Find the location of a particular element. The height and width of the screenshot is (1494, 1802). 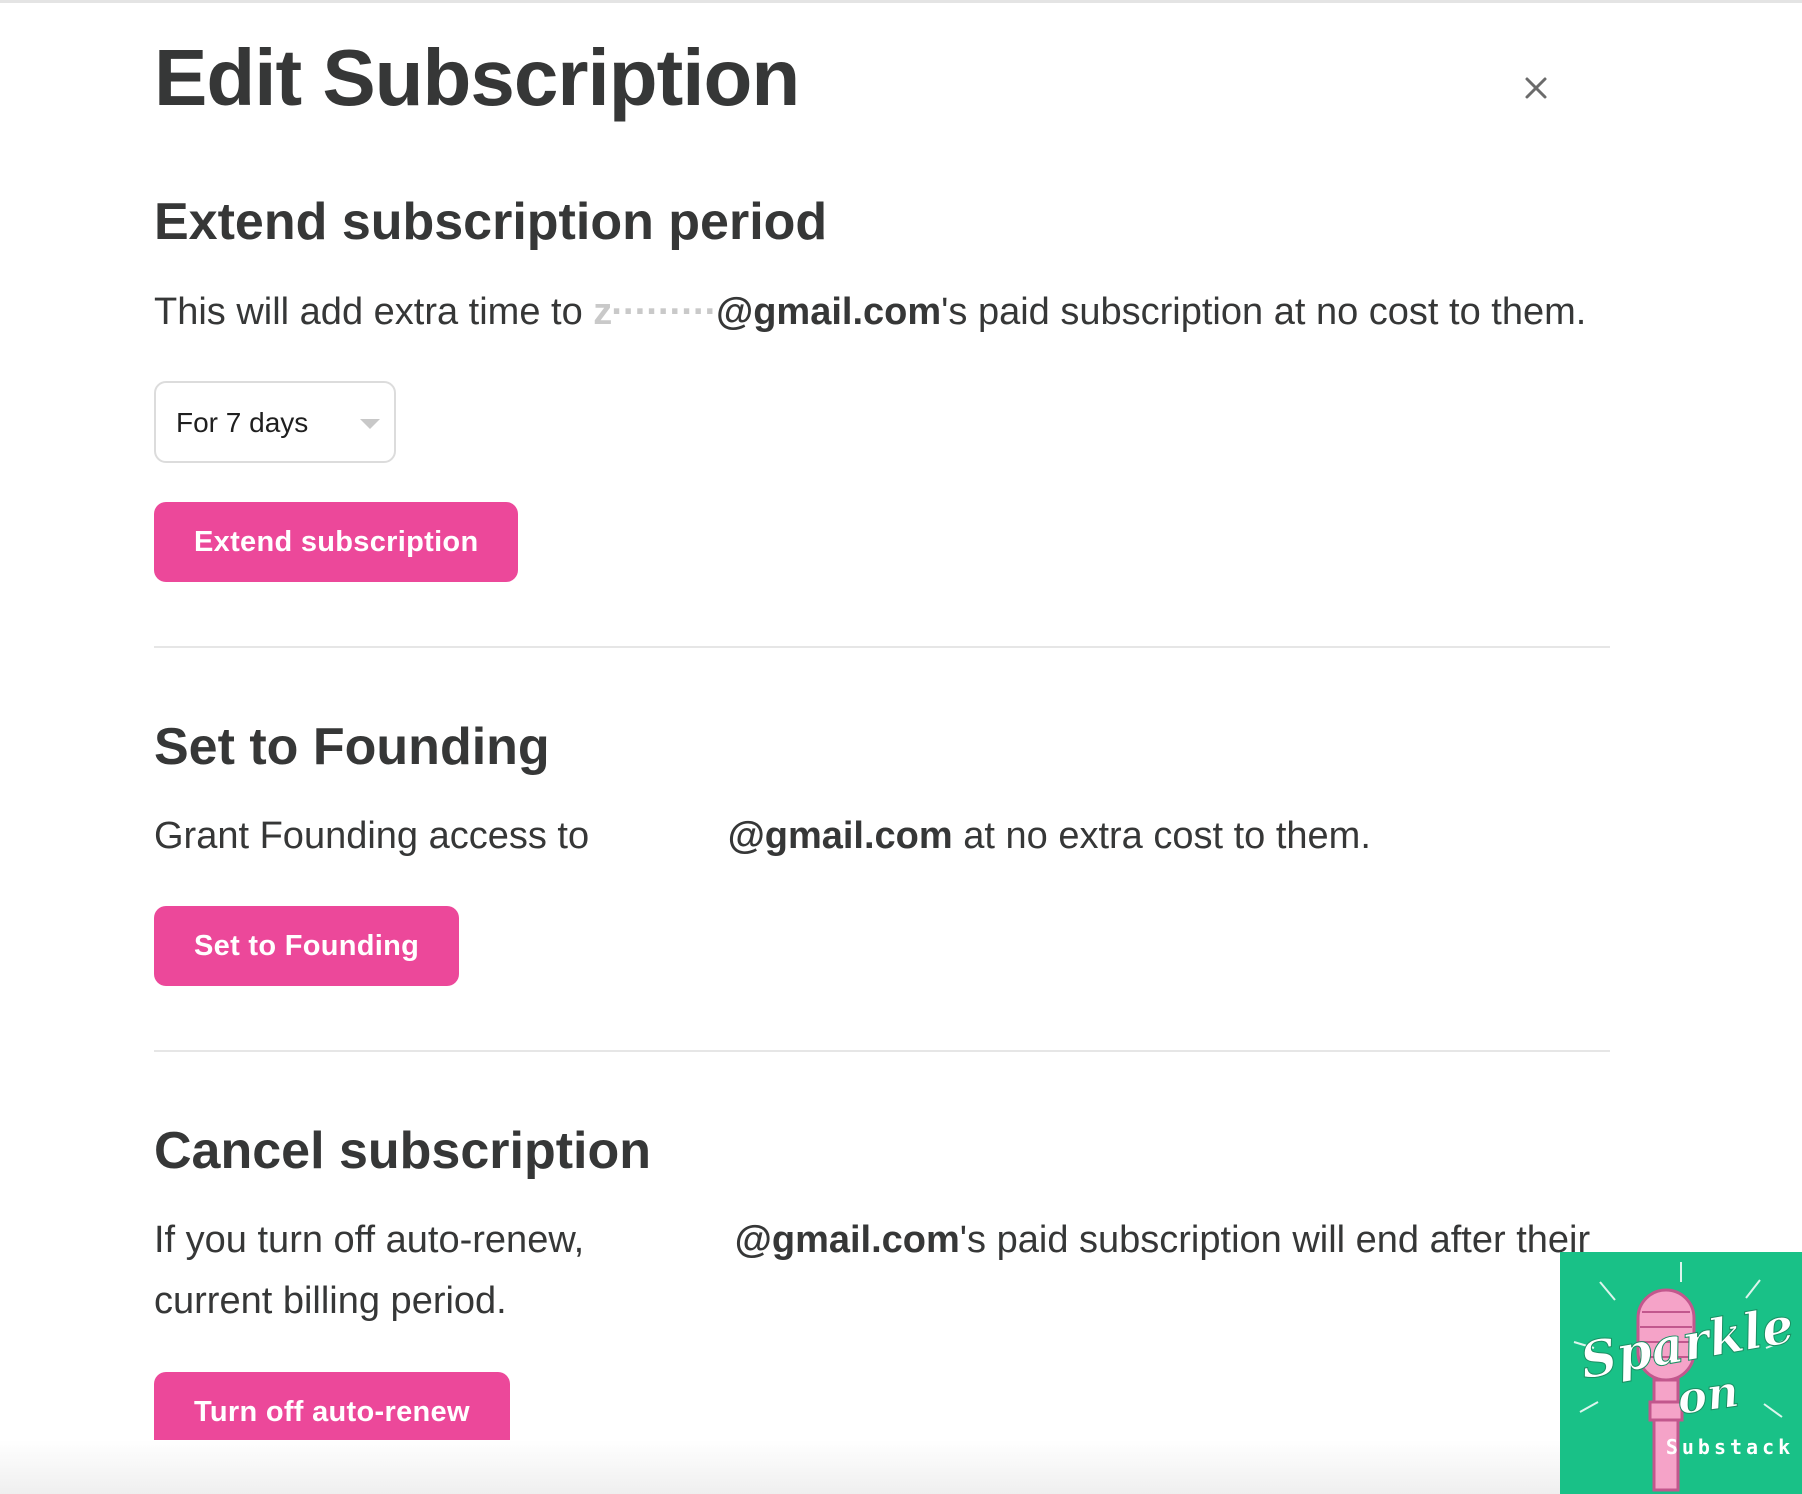

sparkle-on-substack-logo: Sparkle on Substack is located at coordinates (1681, 1373).